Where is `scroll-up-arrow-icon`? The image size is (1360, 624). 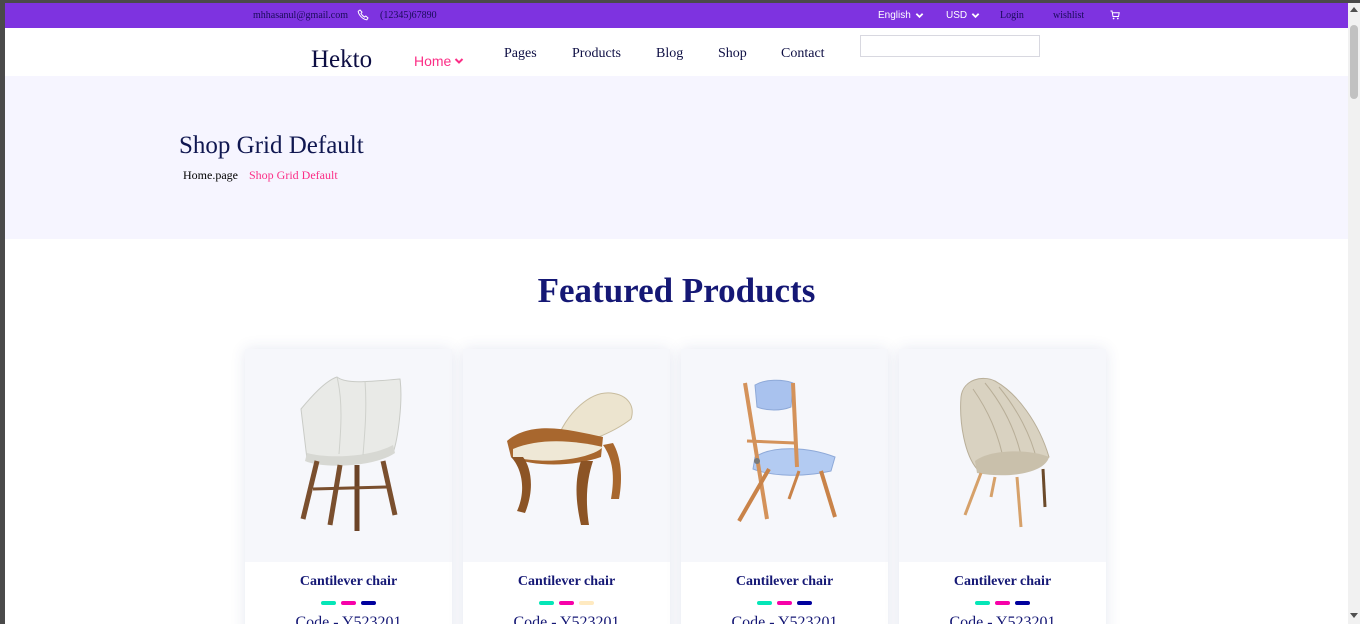
scroll-up-arrow-icon is located at coordinates (1354, 9).